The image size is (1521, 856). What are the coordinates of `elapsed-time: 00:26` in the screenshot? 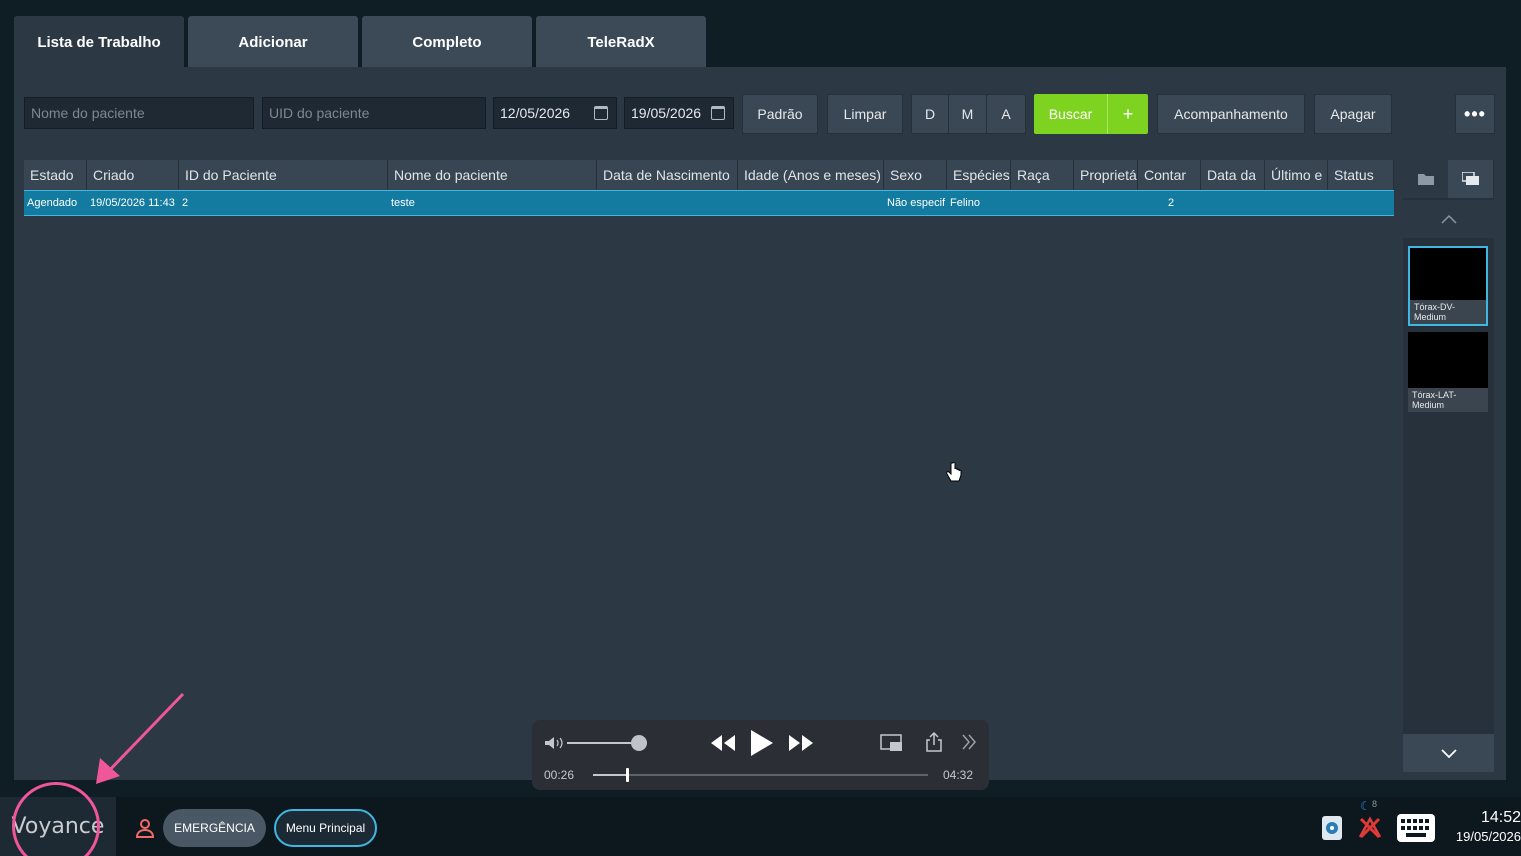 It's located at (559, 775).